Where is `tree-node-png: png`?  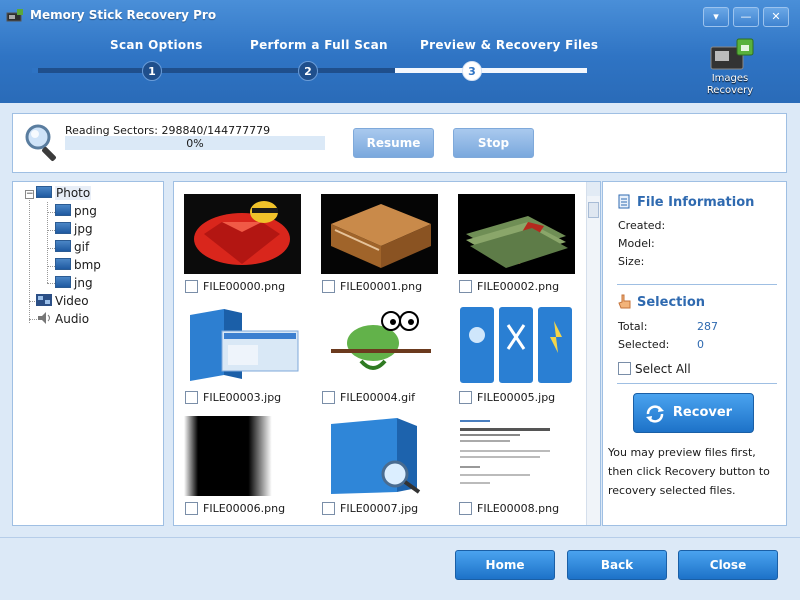 tree-node-png: png is located at coordinates (76, 211).